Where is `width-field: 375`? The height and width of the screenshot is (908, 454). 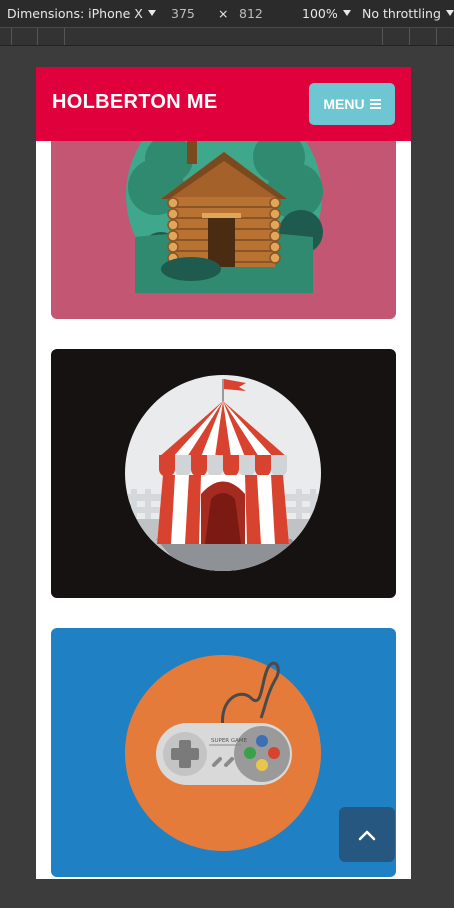 width-field: 375 is located at coordinates (183, 13).